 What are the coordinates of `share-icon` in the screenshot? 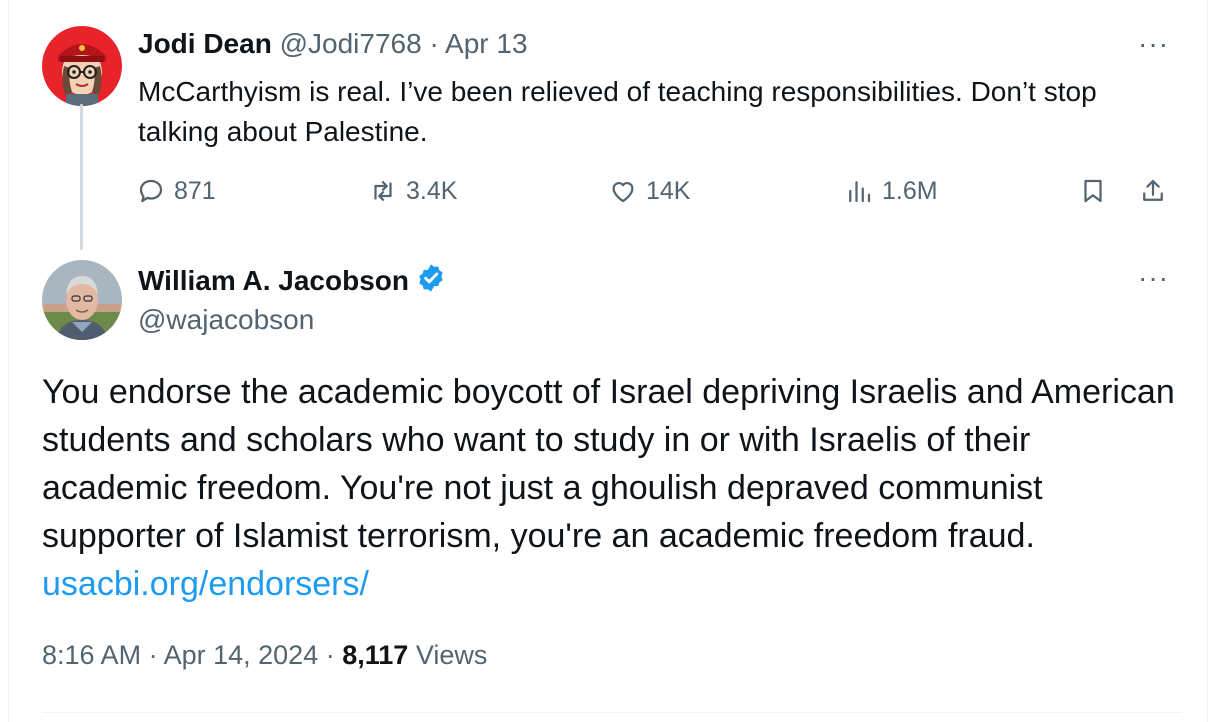 It's located at (1153, 190).